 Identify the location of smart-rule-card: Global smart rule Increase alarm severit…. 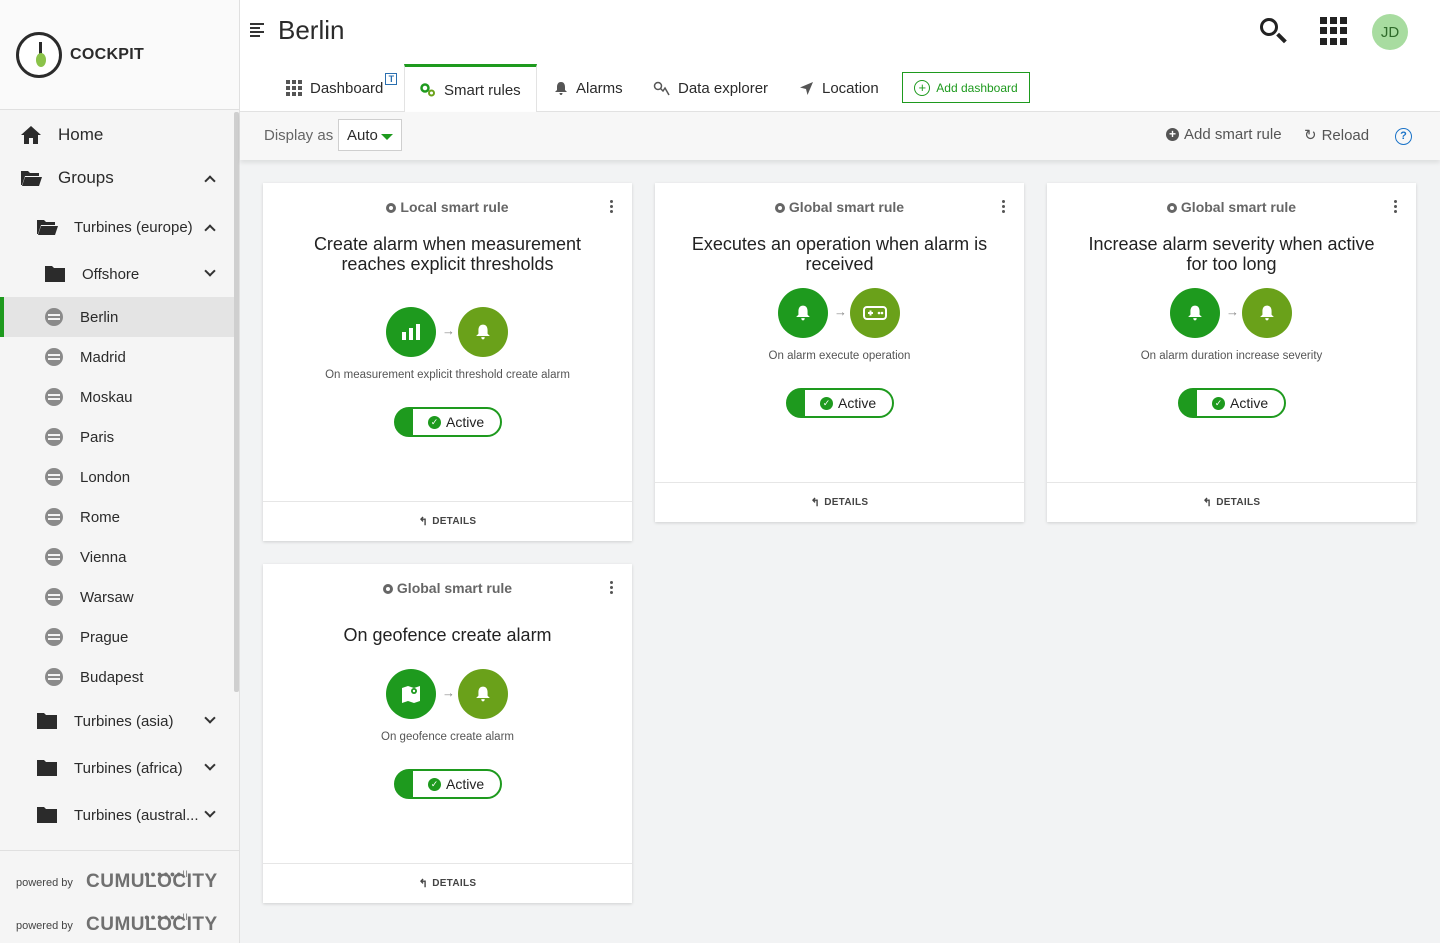
(1231, 352).